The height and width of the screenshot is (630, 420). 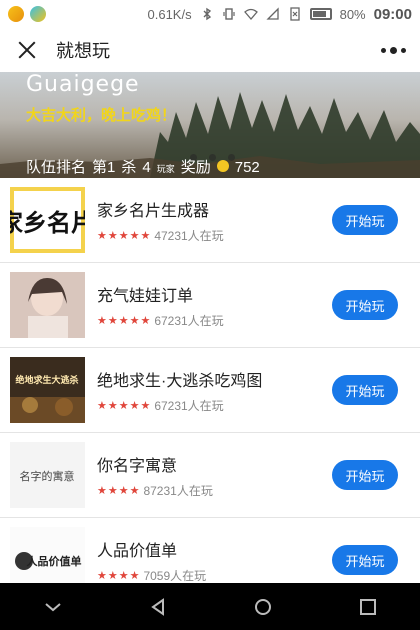 I want to click on banner-tagline: 大吉大利，晚上吃鸡！, so click(x=101, y=115).